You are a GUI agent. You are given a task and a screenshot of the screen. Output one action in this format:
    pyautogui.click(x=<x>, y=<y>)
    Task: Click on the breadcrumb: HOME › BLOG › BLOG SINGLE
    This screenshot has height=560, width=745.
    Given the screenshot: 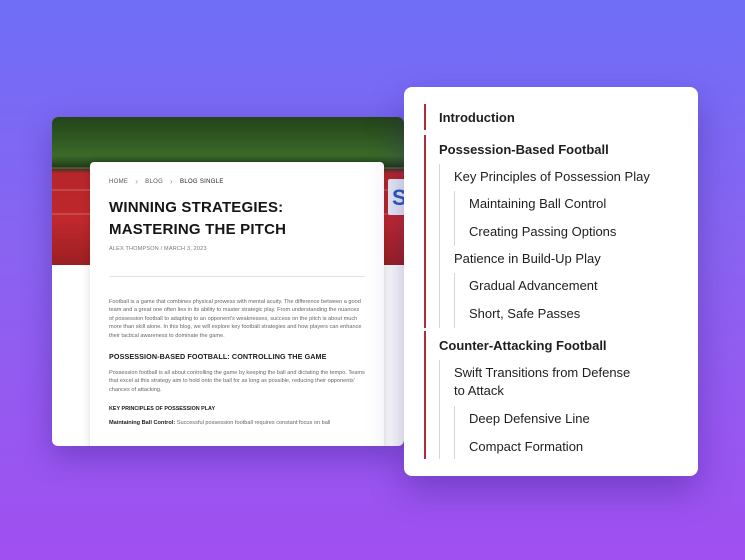 What is the action you would take?
    pyautogui.click(x=237, y=181)
    